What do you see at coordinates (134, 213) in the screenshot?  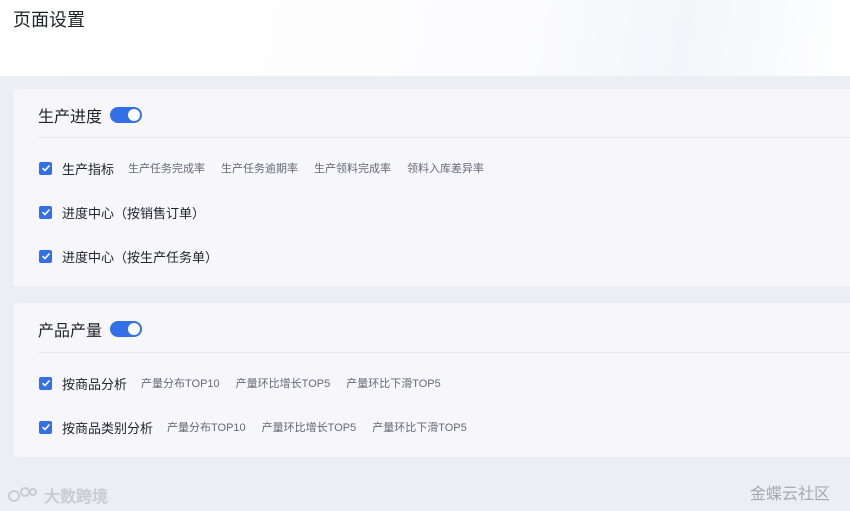 I see `option-label: 进度中心（按销售订单）` at bounding box center [134, 213].